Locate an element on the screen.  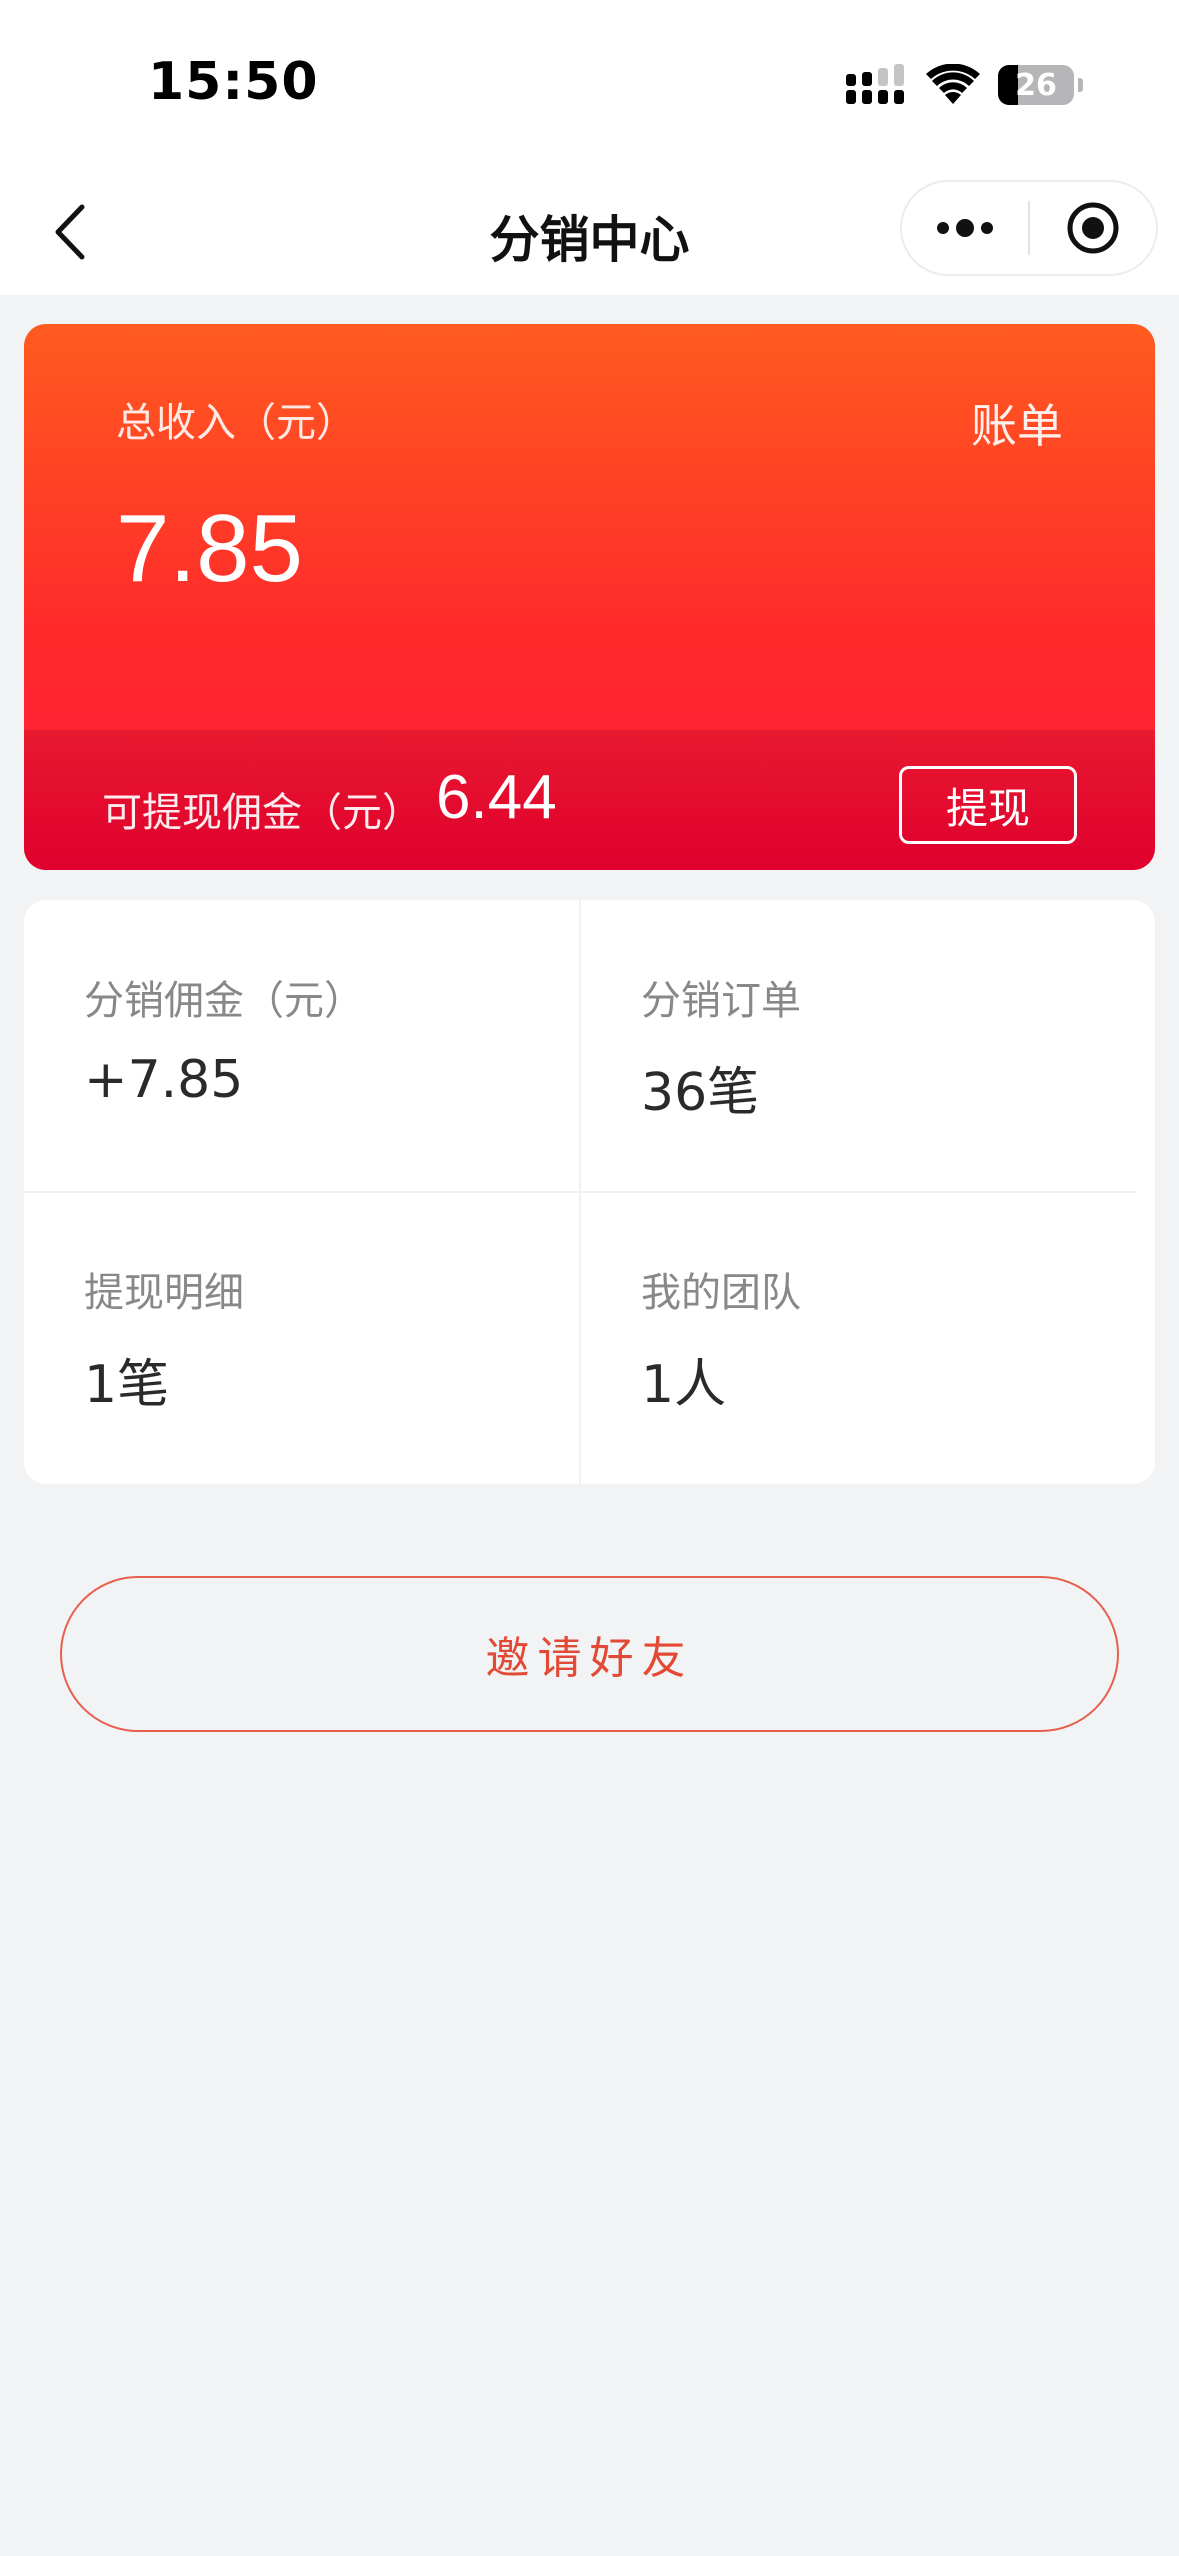
close-button is located at coordinates (1093, 228).